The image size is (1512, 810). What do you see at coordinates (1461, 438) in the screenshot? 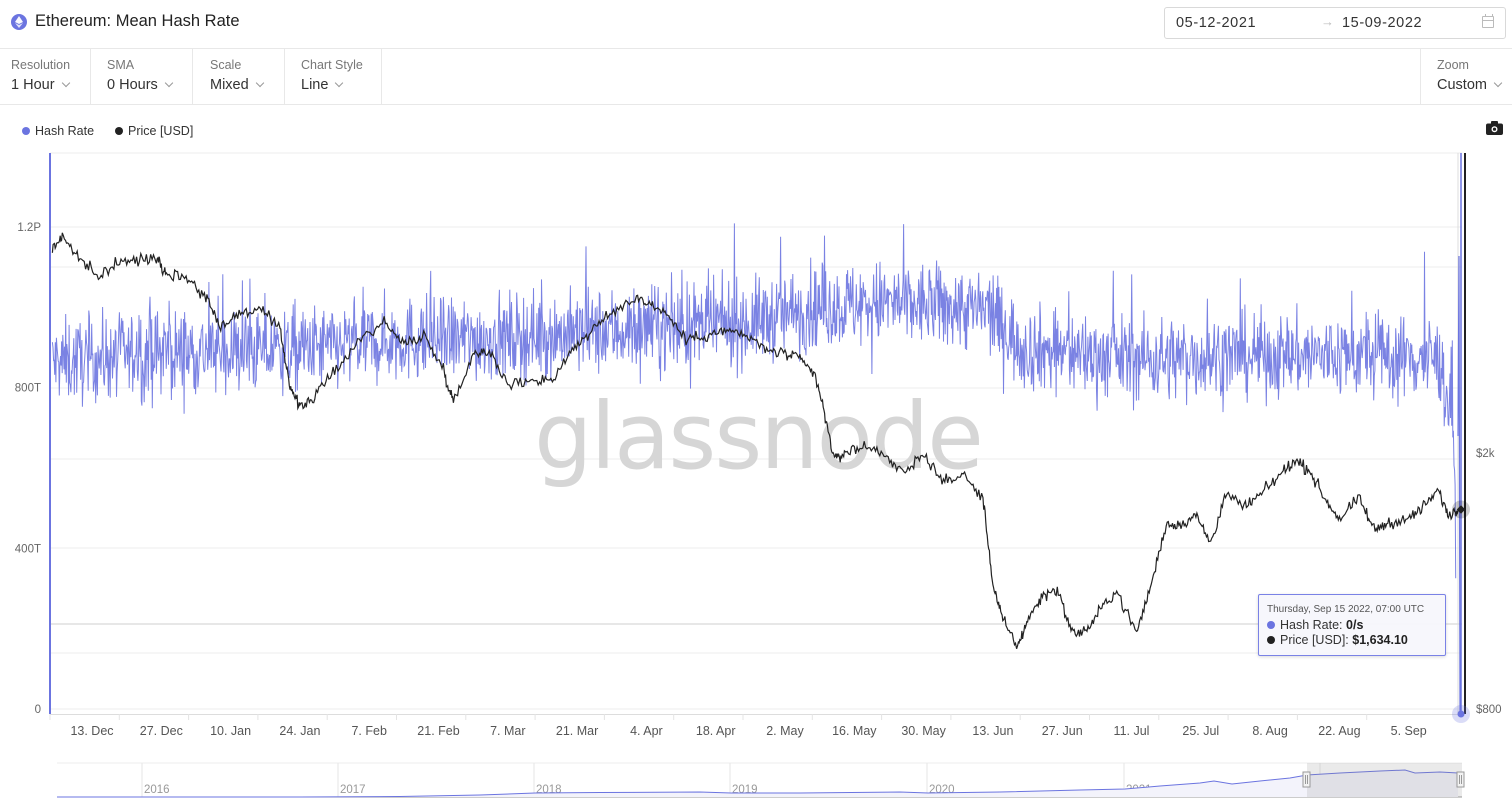
I see `crosshair` at bounding box center [1461, 438].